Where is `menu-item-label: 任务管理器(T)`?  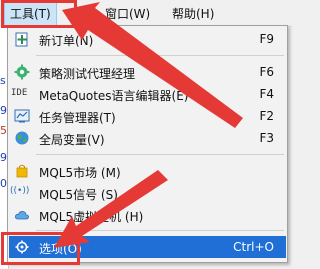
menu-item-label: 任务管理器(T) is located at coordinates (77, 118).